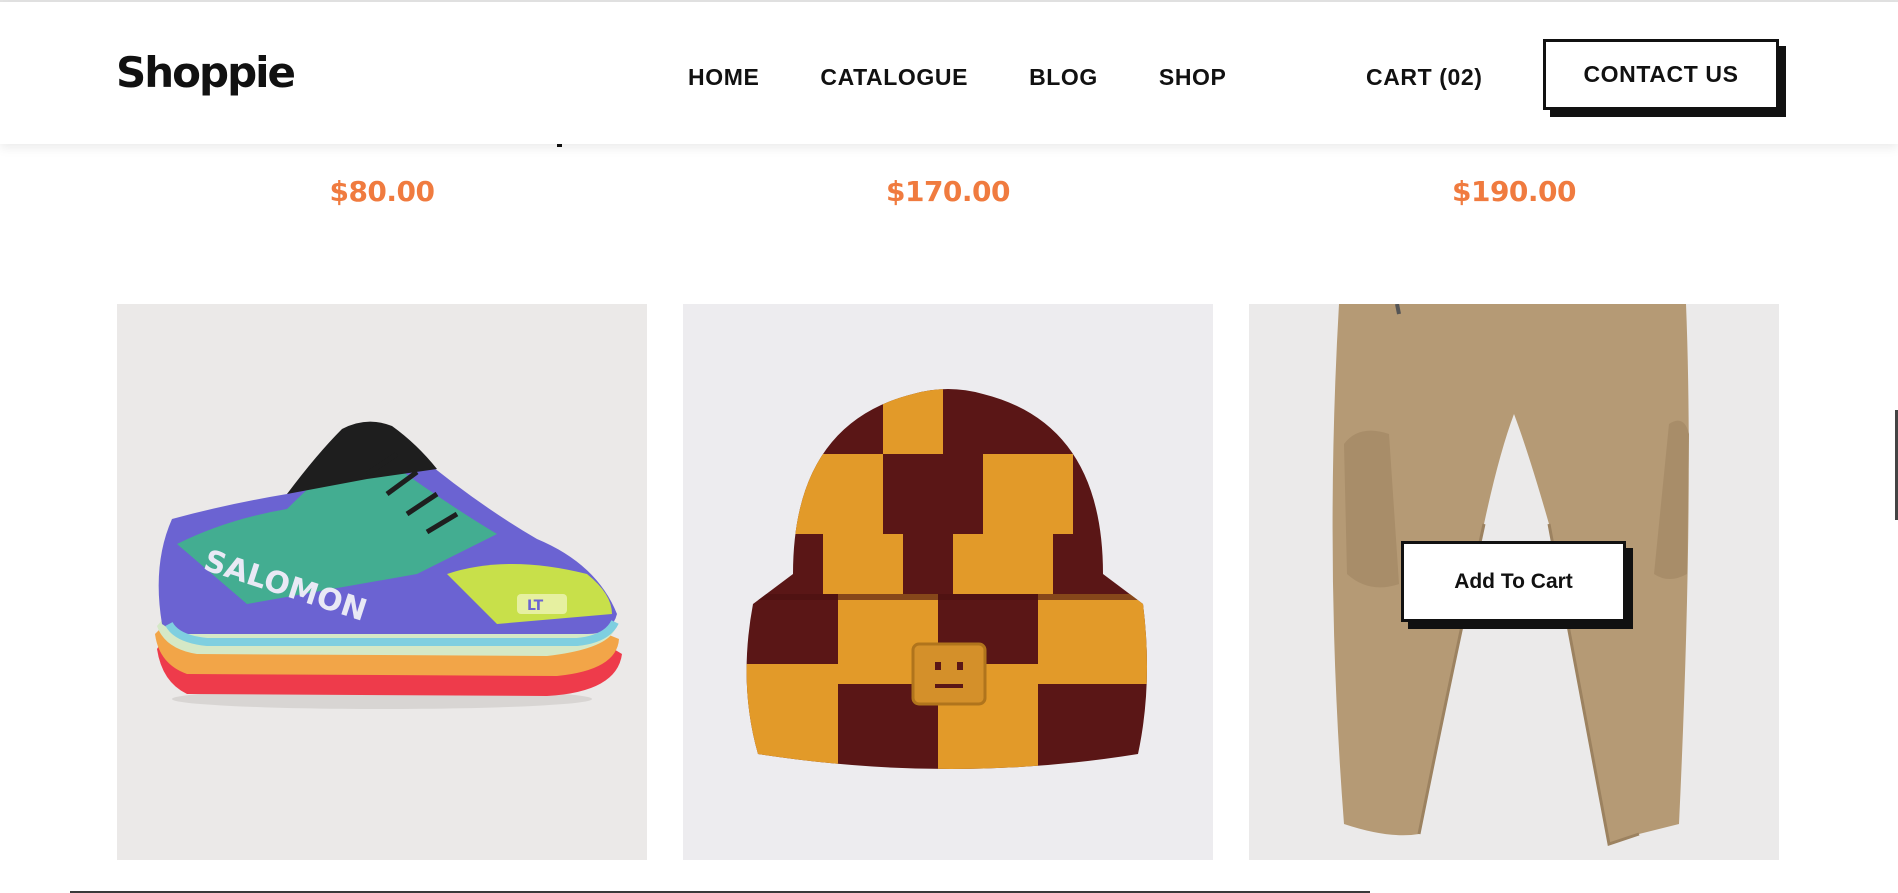 The height and width of the screenshot is (893, 1898). I want to click on nav-catalogue: CATALOGUE, so click(894, 77).